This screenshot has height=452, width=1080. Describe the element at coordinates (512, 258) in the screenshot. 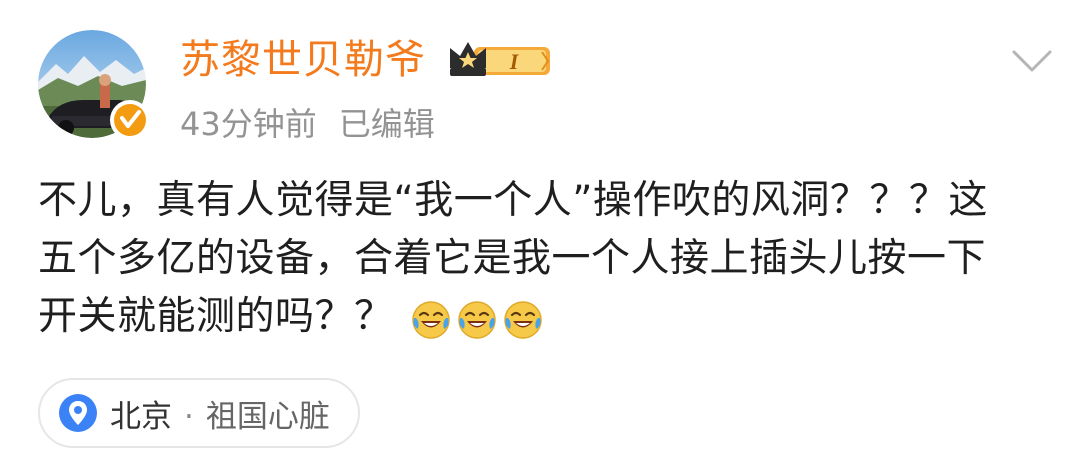

I see `post-text-line-2: 五个多亿的设备，合着它是我一个人接上插头儿按一下` at that location.